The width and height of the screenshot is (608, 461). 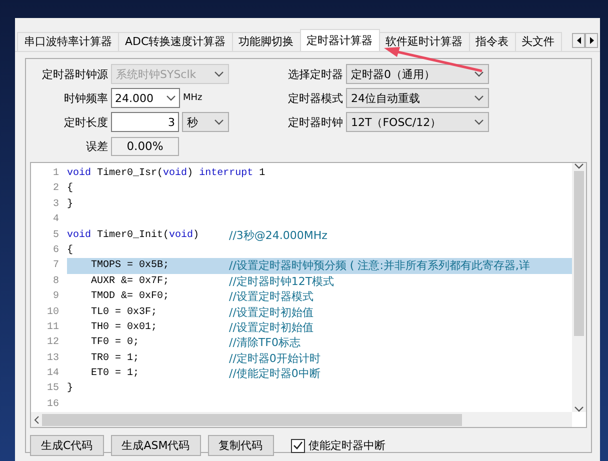 I want to click on field-label: 定时长度, so click(x=85, y=122).